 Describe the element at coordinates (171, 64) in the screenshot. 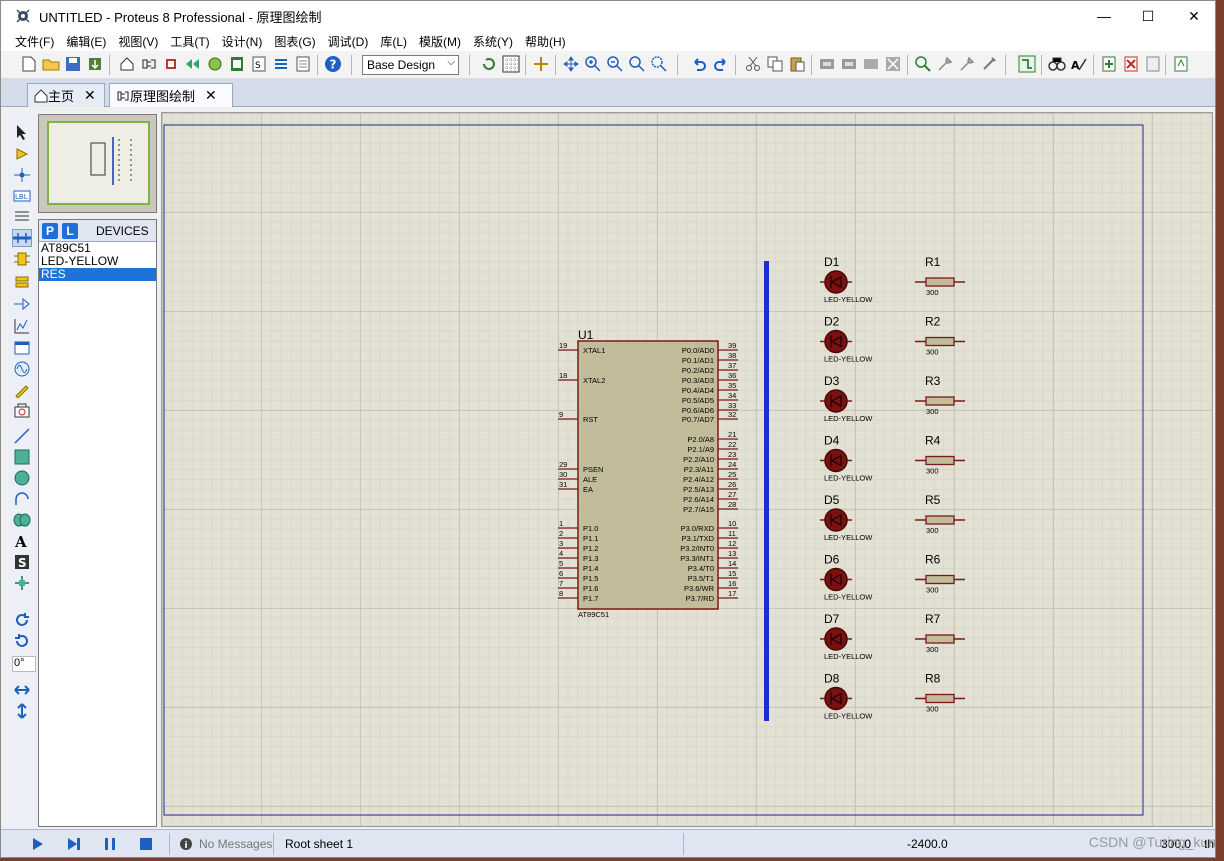

I see `pcb-layout-icon` at that location.